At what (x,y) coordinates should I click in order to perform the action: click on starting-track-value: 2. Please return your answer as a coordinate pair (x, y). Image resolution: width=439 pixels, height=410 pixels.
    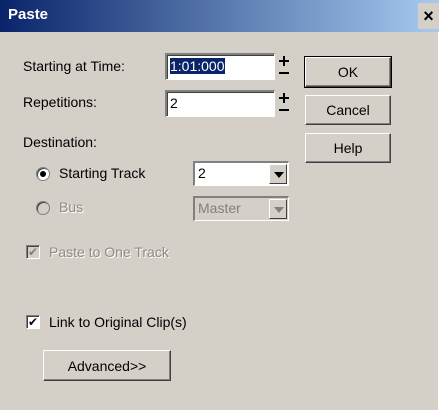
    Looking at the image, I should click on (202, 173).